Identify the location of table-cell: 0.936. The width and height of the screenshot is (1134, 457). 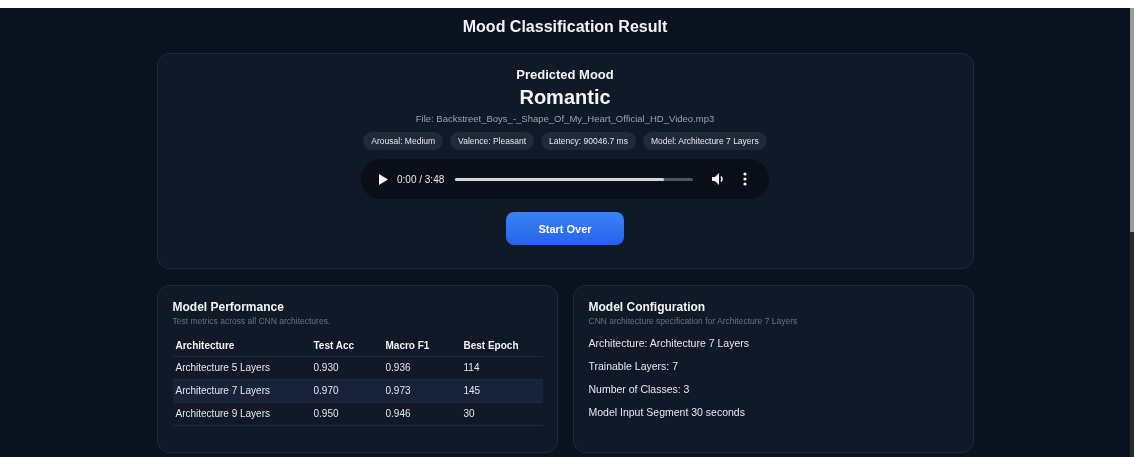
(421, 368).